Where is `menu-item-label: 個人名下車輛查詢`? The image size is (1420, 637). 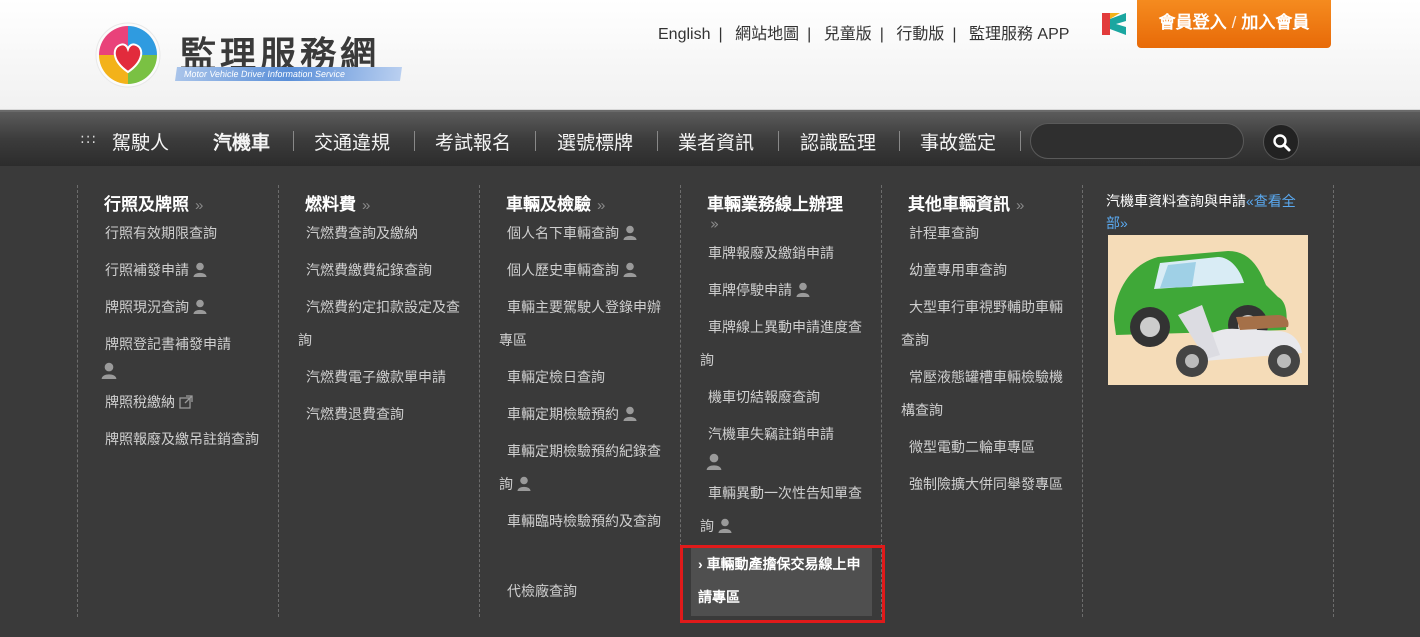
menu-item-label: 個人名下車輛查詢 is located at coordinates (563, 233).